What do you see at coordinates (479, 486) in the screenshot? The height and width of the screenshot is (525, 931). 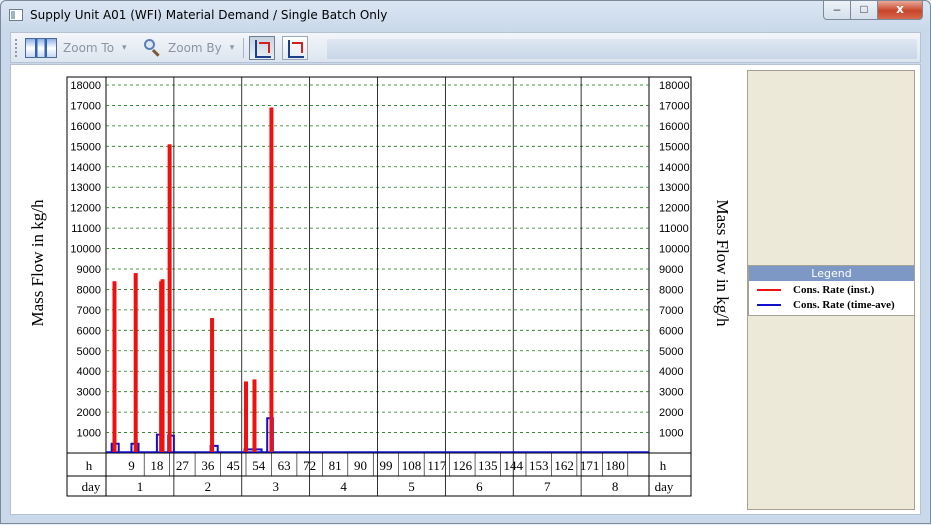 I see `day-label: 6` at bounding box center [479, 486].